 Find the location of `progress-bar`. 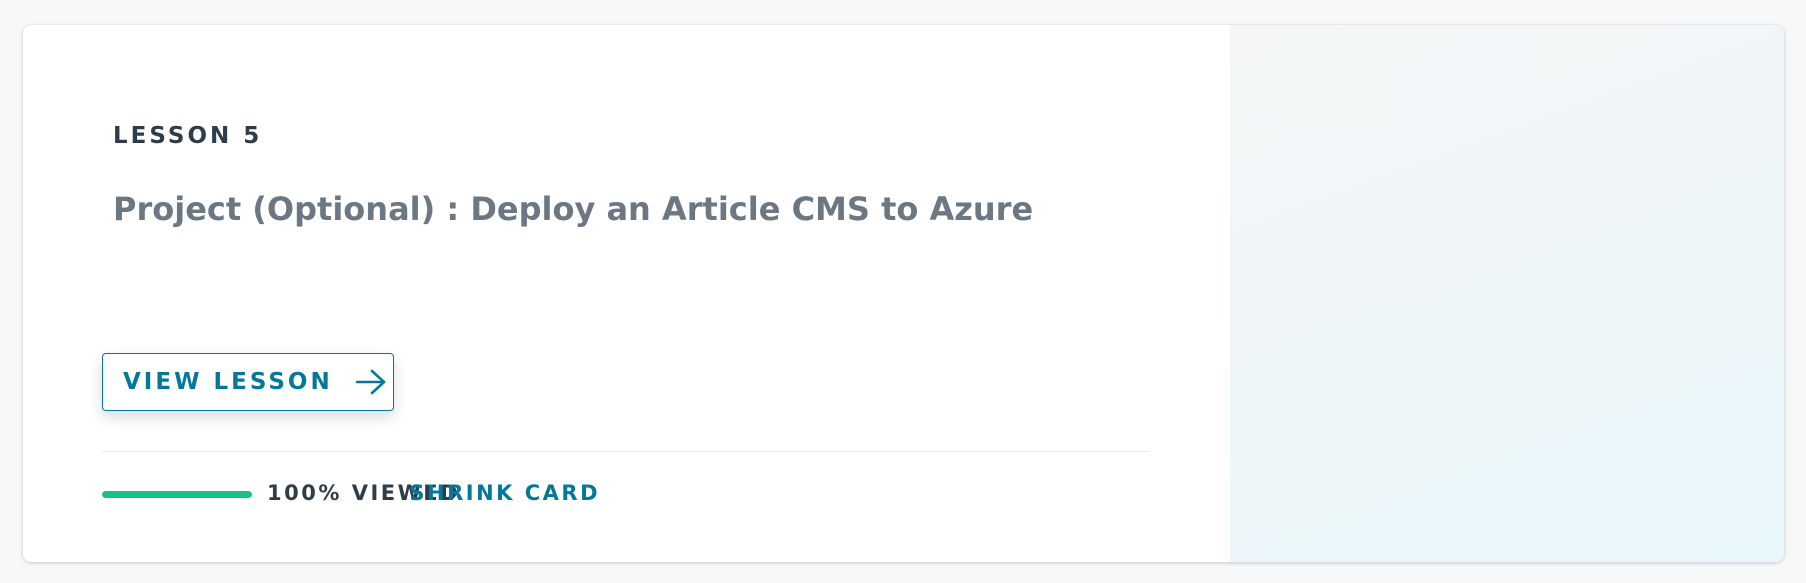

progress-bar is located at coordinates (177, 494).